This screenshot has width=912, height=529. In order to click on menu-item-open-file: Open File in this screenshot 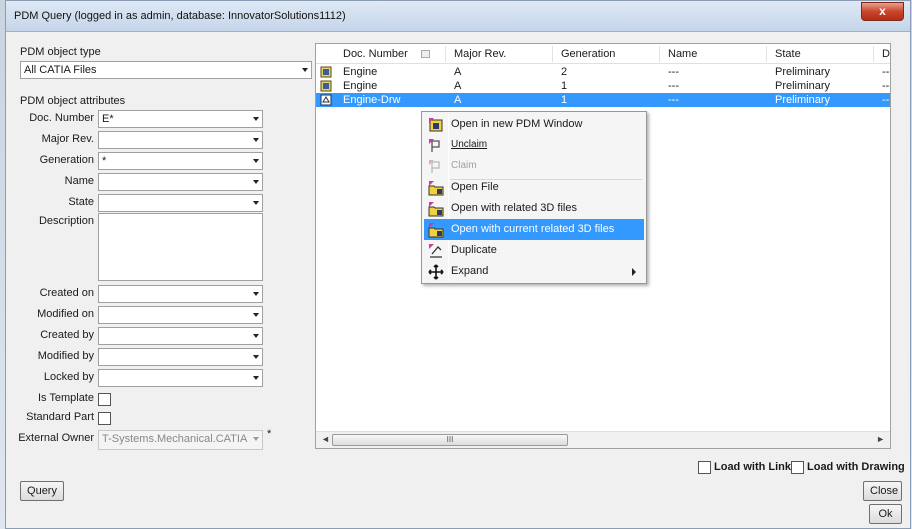, I will do `click(534, 187)`.